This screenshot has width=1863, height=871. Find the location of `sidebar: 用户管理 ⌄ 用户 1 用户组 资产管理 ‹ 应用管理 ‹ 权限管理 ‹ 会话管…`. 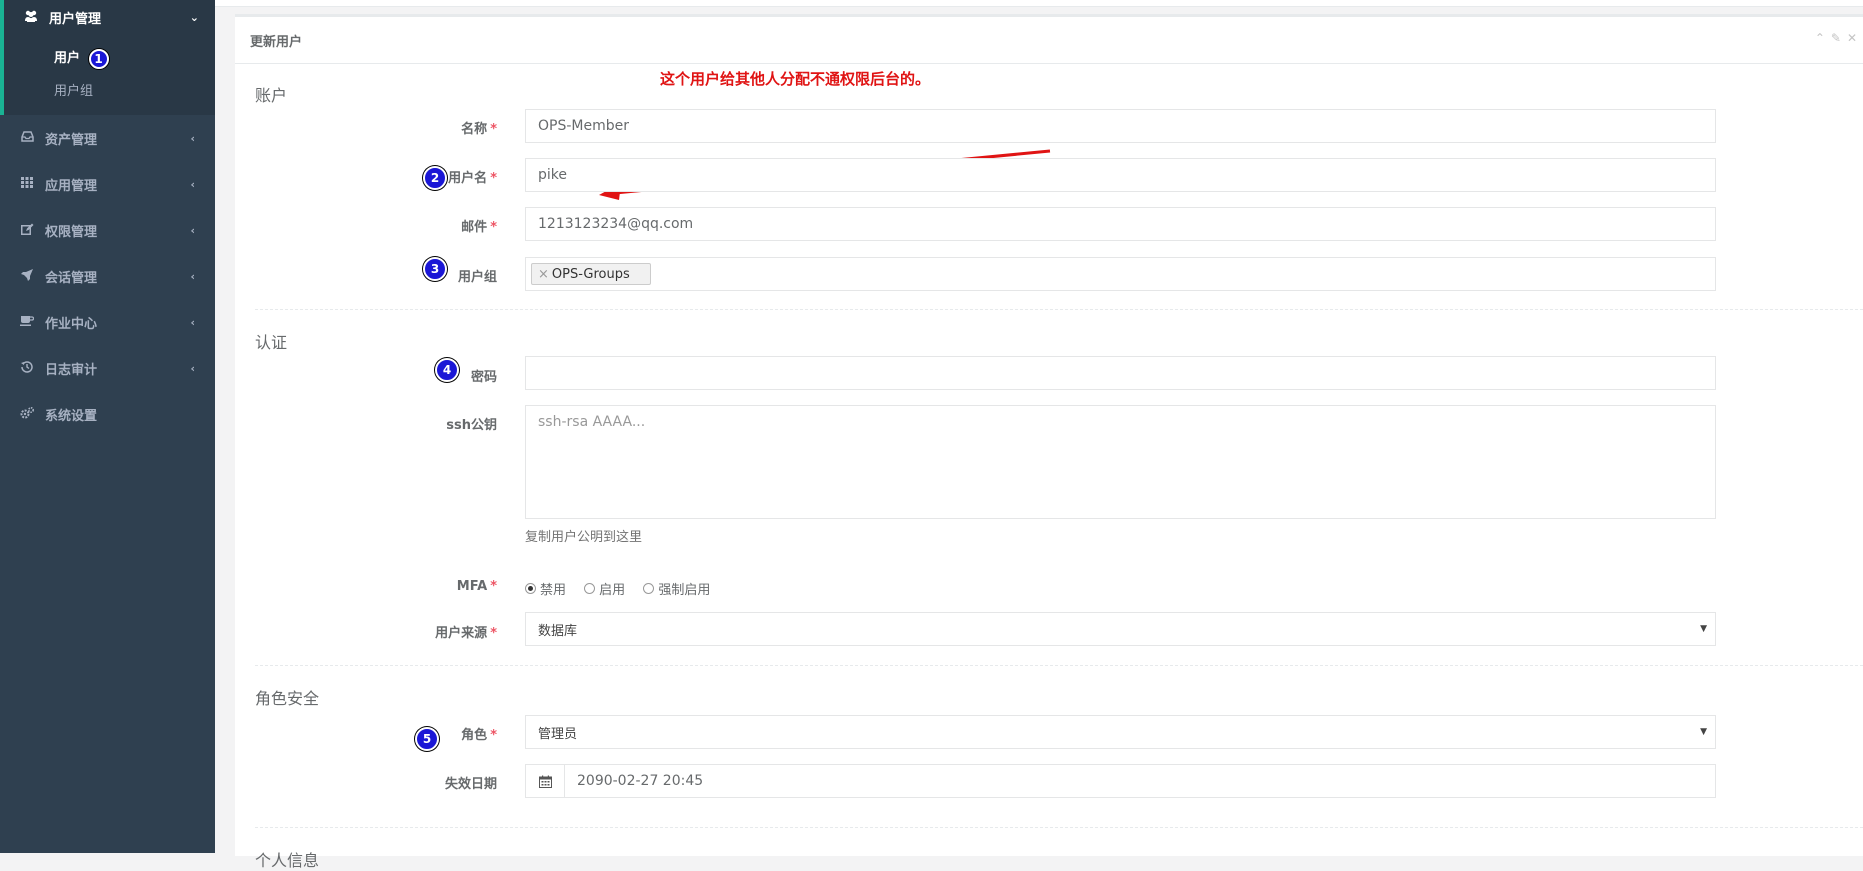

sidebar: 用户管理 ⌄ 用户 1 用户组 资产管理 ‹ 应用管理 ‹ 权限管理 ‹ 会话管… is located at coordinates (107, 426).